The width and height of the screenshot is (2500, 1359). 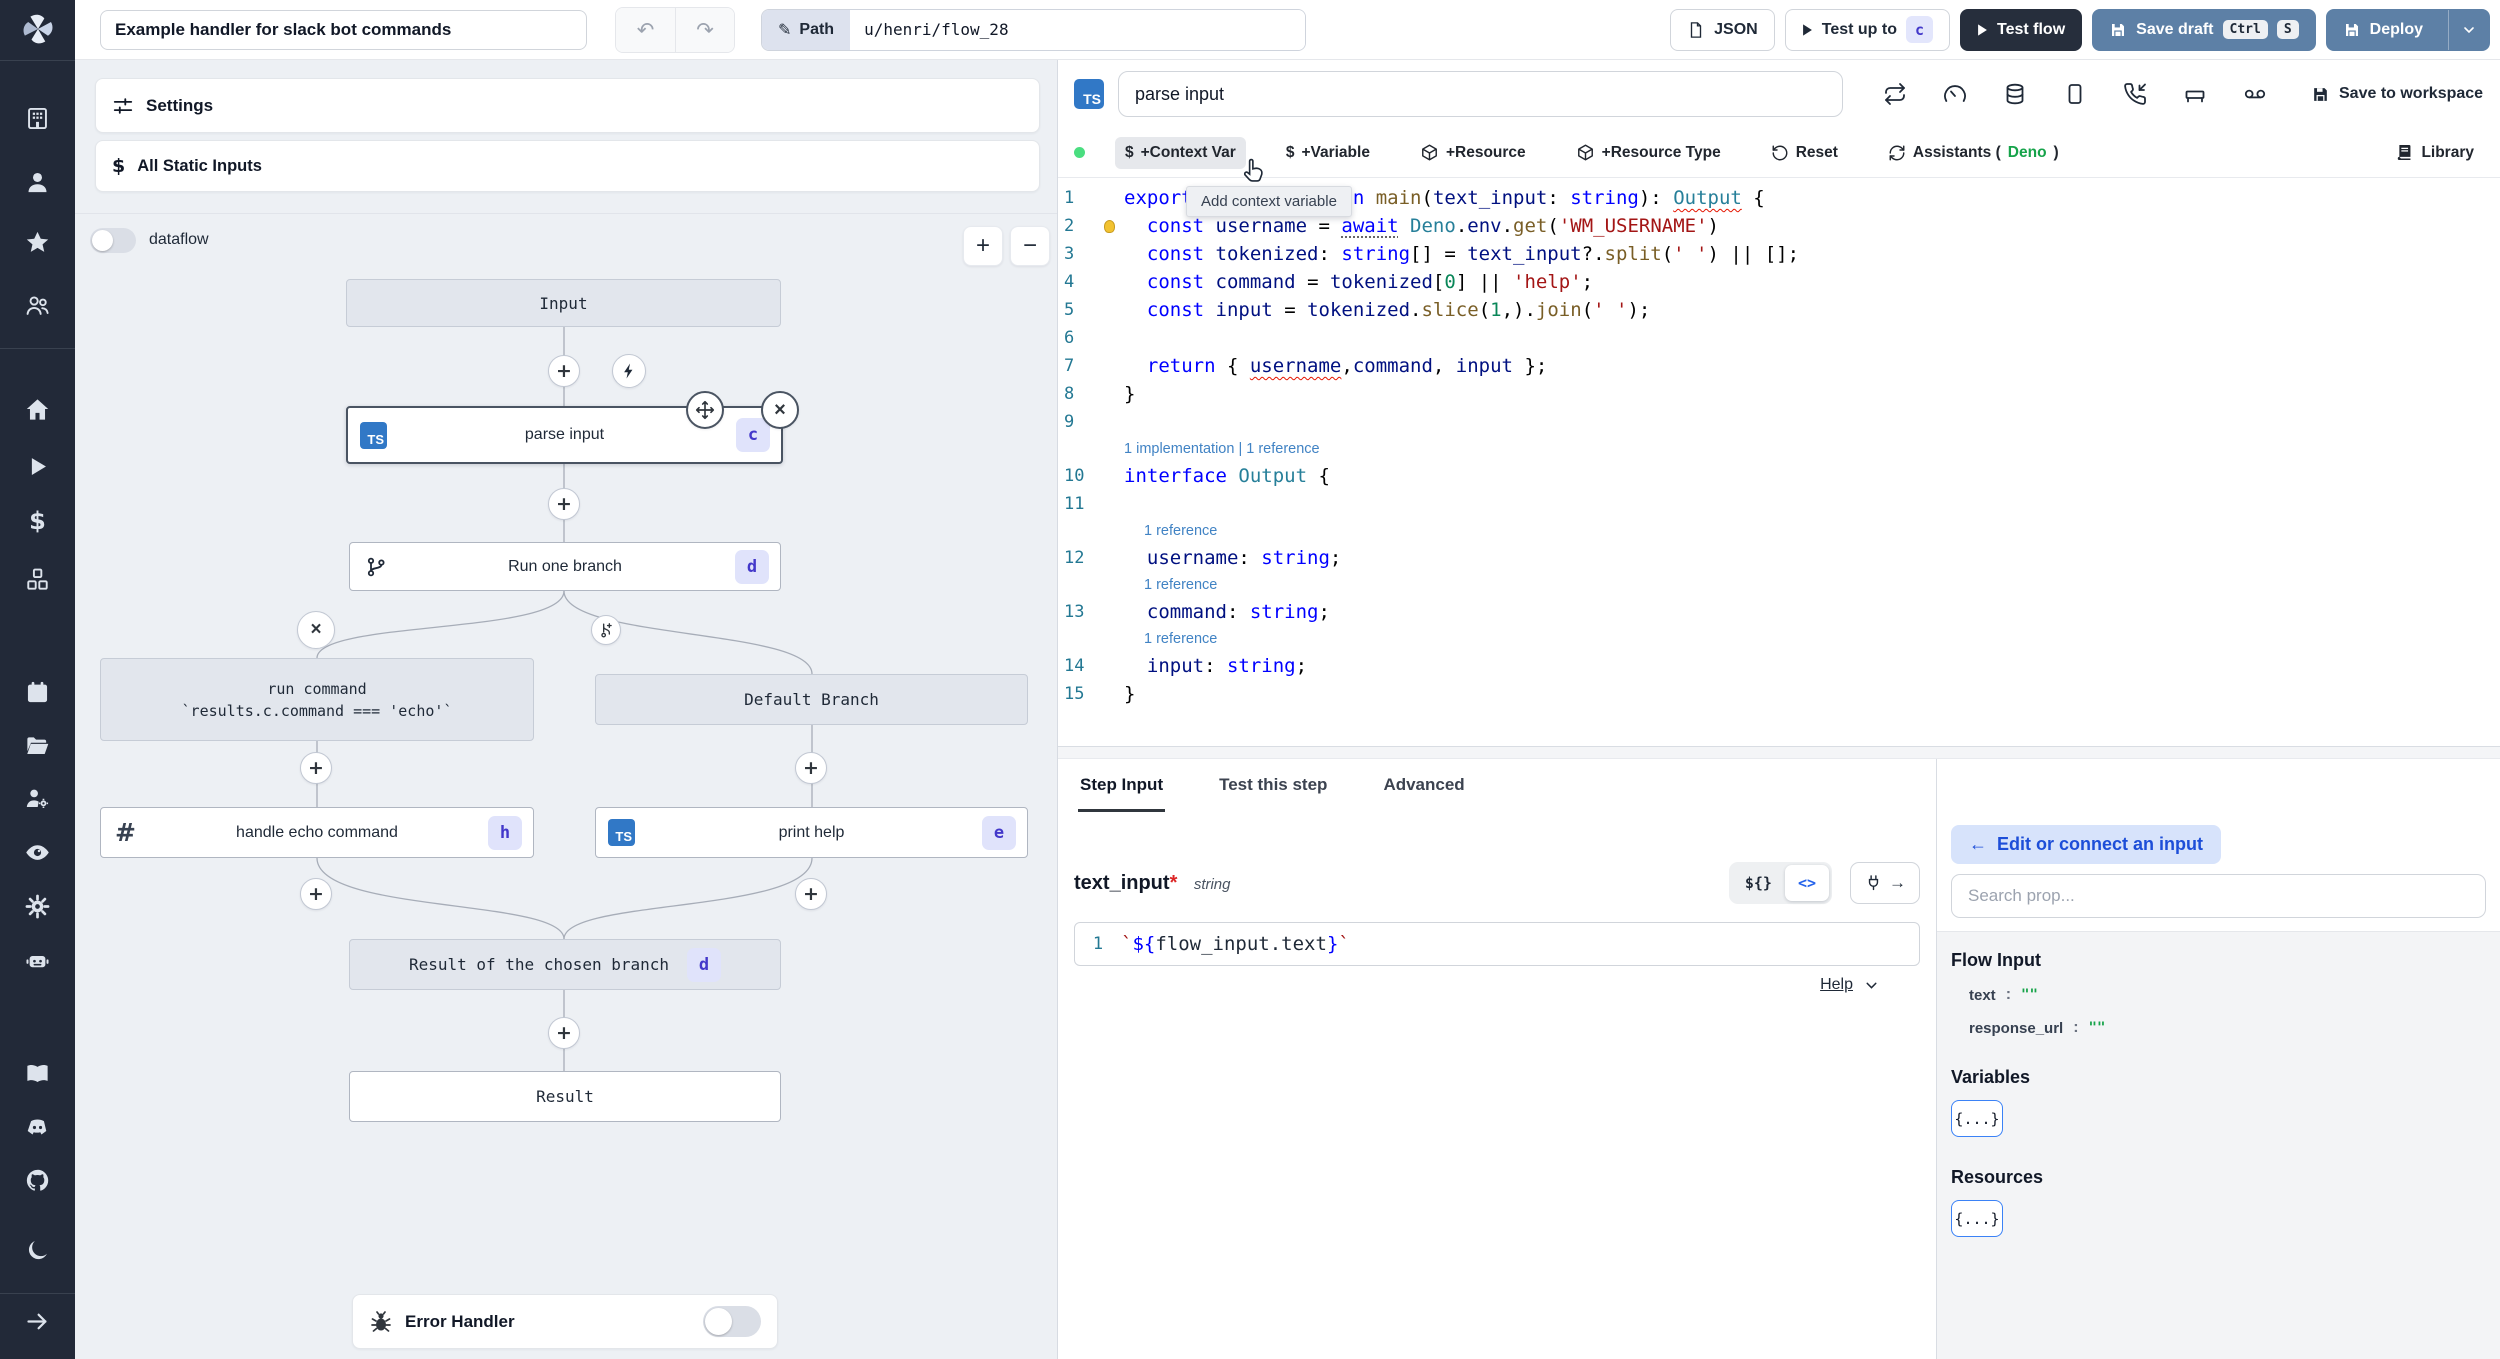 What do you see at coordinates (1722, 29) in the screenshot?
I see `json-button: JSON` at bounding box center [1722, 29].